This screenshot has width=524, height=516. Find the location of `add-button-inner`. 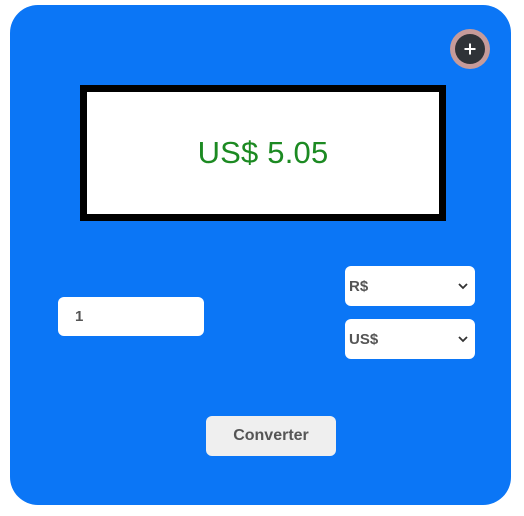

add-button-inner is located at coordinates (470, 49).